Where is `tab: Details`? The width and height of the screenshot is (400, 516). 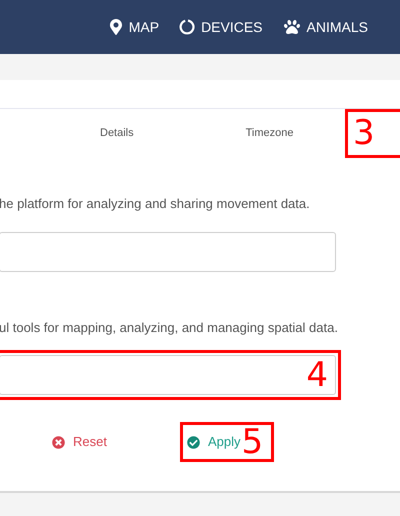 tab: Details is located at coordinates (117, 133).